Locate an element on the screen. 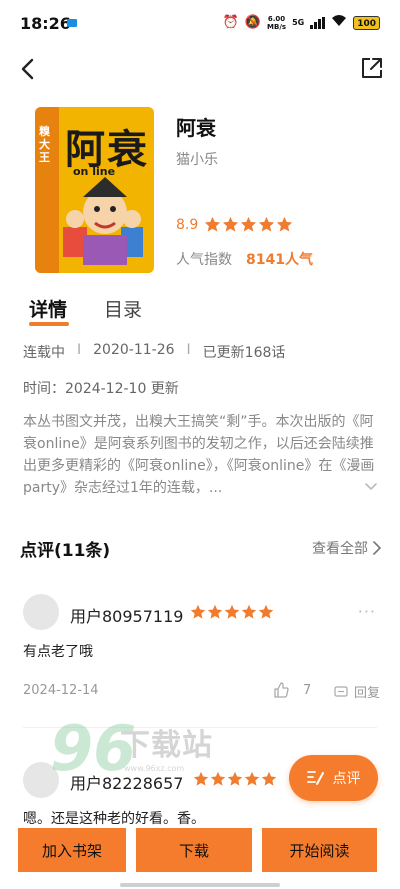 This screenshot has width=400, height=889. chevron-right-icon is located at coordinates (377, 548).